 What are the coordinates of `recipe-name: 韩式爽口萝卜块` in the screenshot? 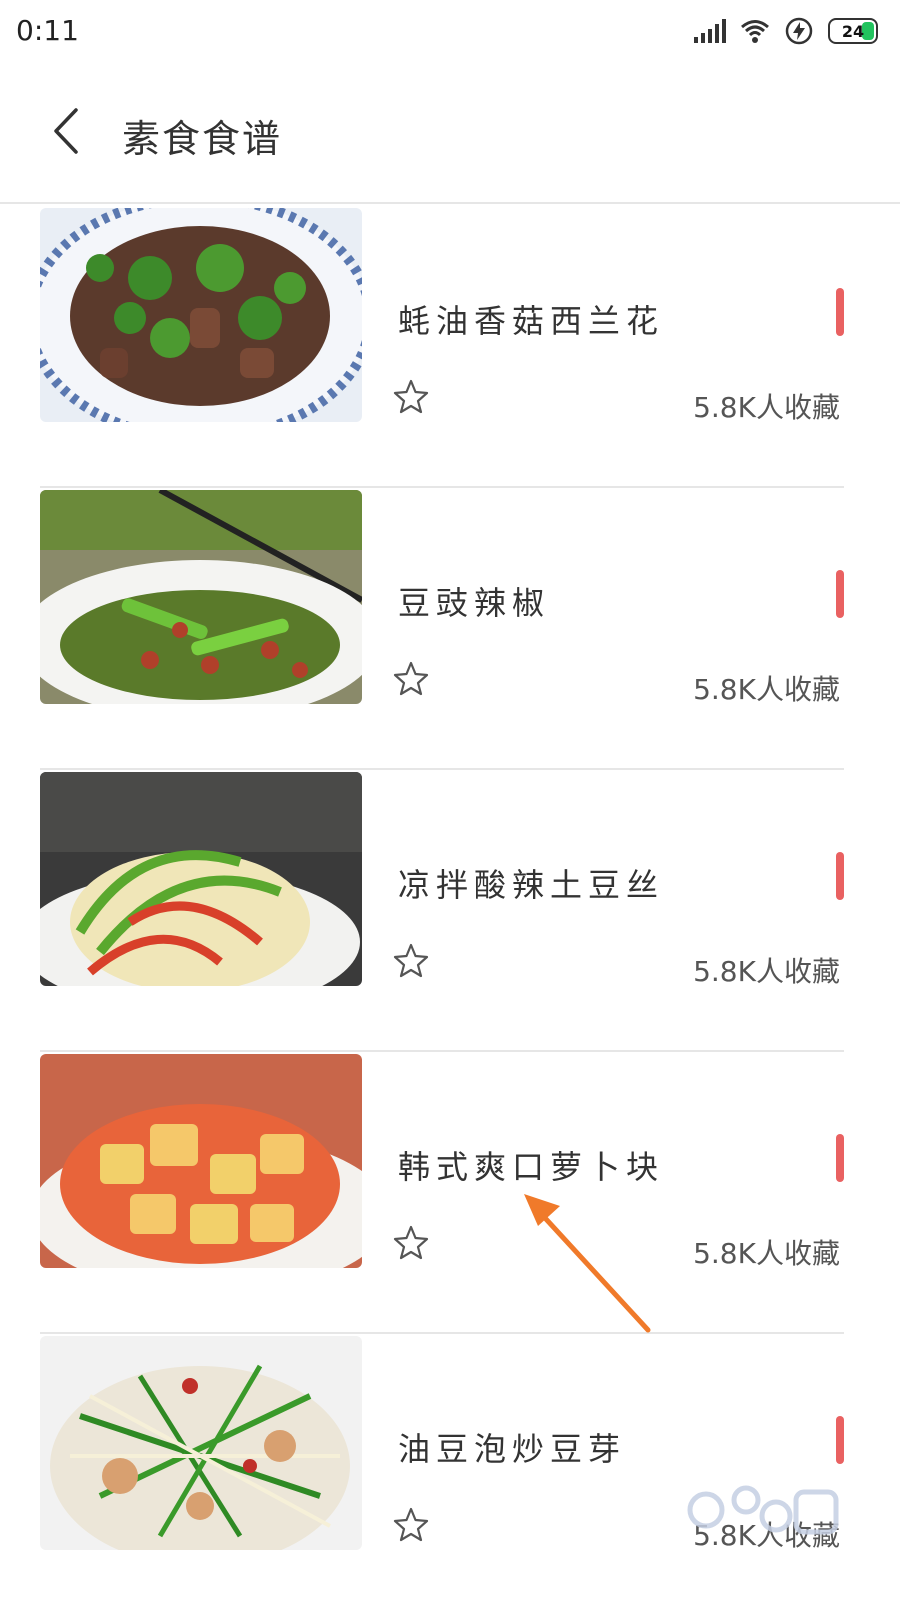 It's located at (531, 1165).